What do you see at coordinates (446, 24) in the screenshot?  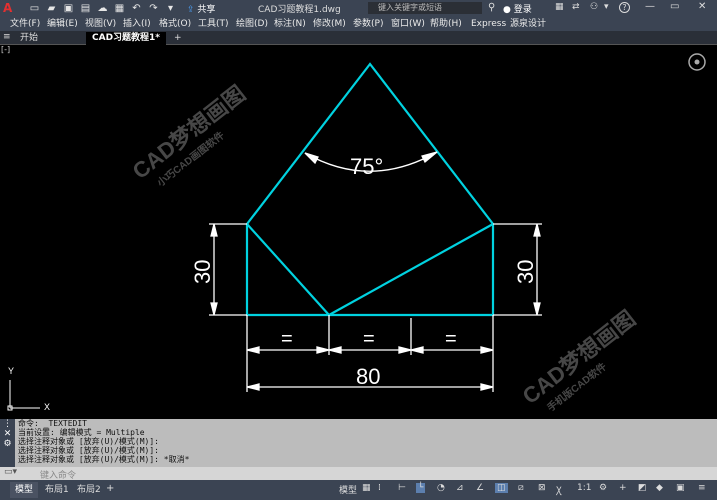 I see `menu-help: 帮助(H)` at bounding box center [446, 24].